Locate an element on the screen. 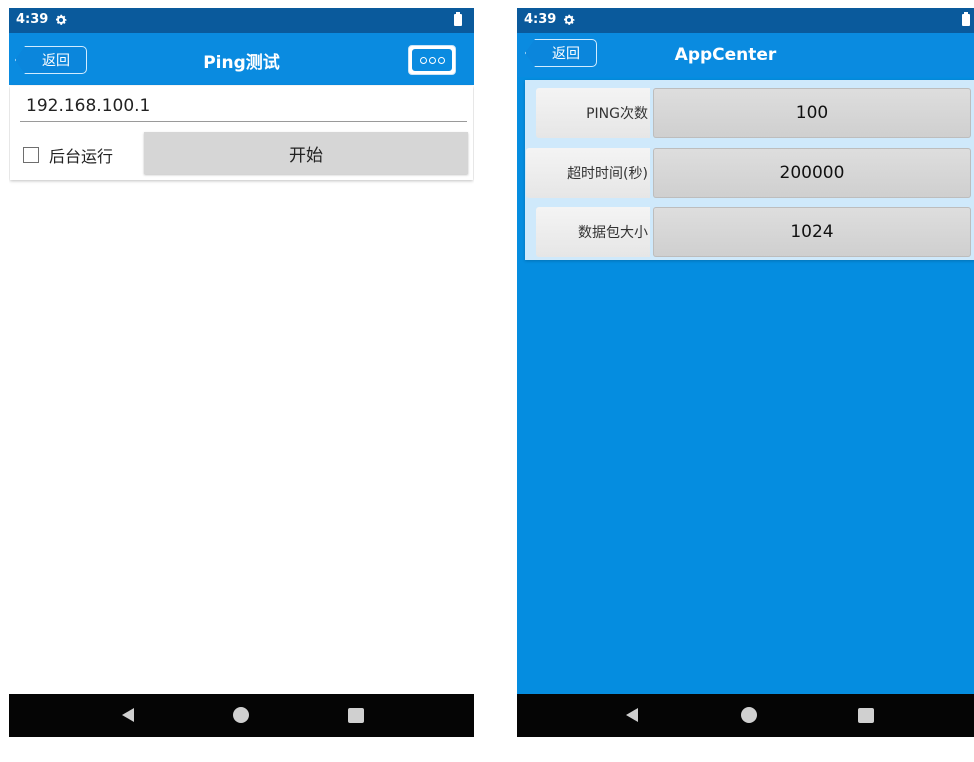 This screenshot has width=974, height=762. more-options-button is located at coordinates (432, 60).